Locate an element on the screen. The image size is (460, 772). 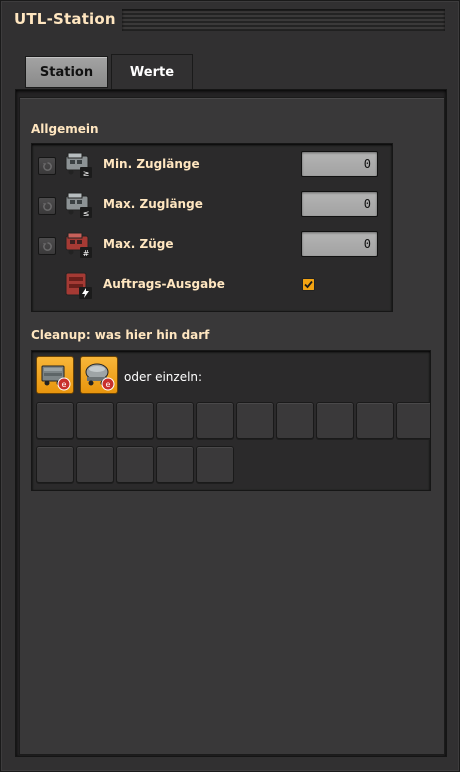
max-trains-field: 0 is located at coordinates (339, 244).